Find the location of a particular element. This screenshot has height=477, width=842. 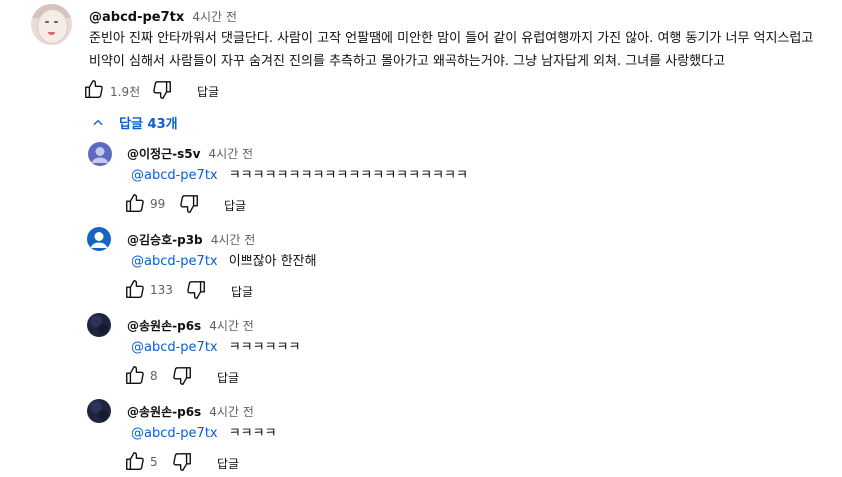

reply-text: @abcd-pe7tx ㅋㅋㅋㅋㅋㅋ is located at coordinates (215, 347).